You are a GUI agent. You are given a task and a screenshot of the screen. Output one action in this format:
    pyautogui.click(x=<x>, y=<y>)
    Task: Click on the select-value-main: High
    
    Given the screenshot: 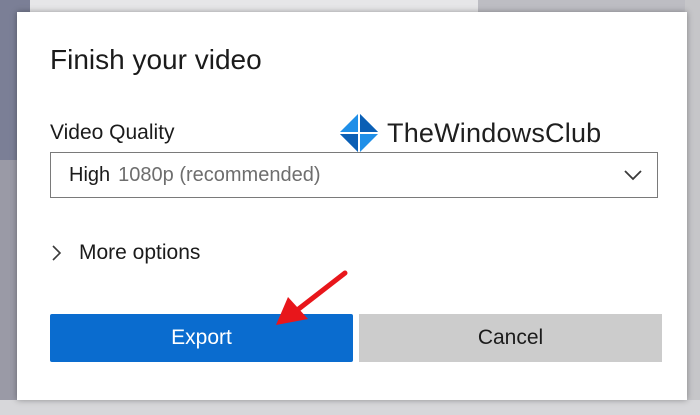 What is the action you would take?
    pyautogui.click(x=90, y=174)
    